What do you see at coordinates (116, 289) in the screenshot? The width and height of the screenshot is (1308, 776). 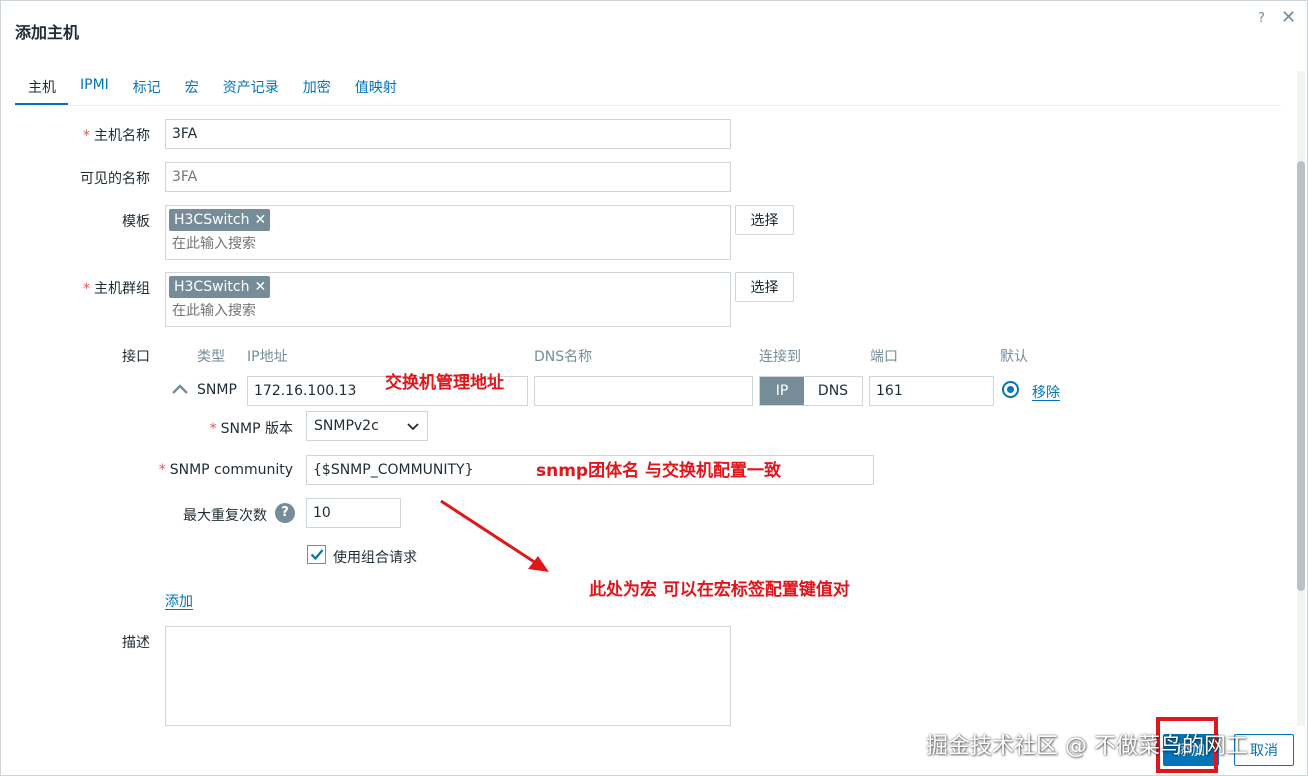 I see `host-groups-label: * 主机群组` at bounding box center [116, 289].